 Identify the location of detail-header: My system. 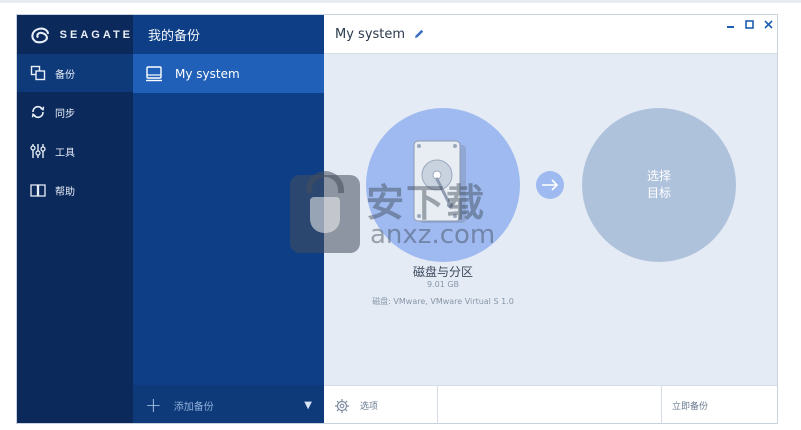
(550, 34).